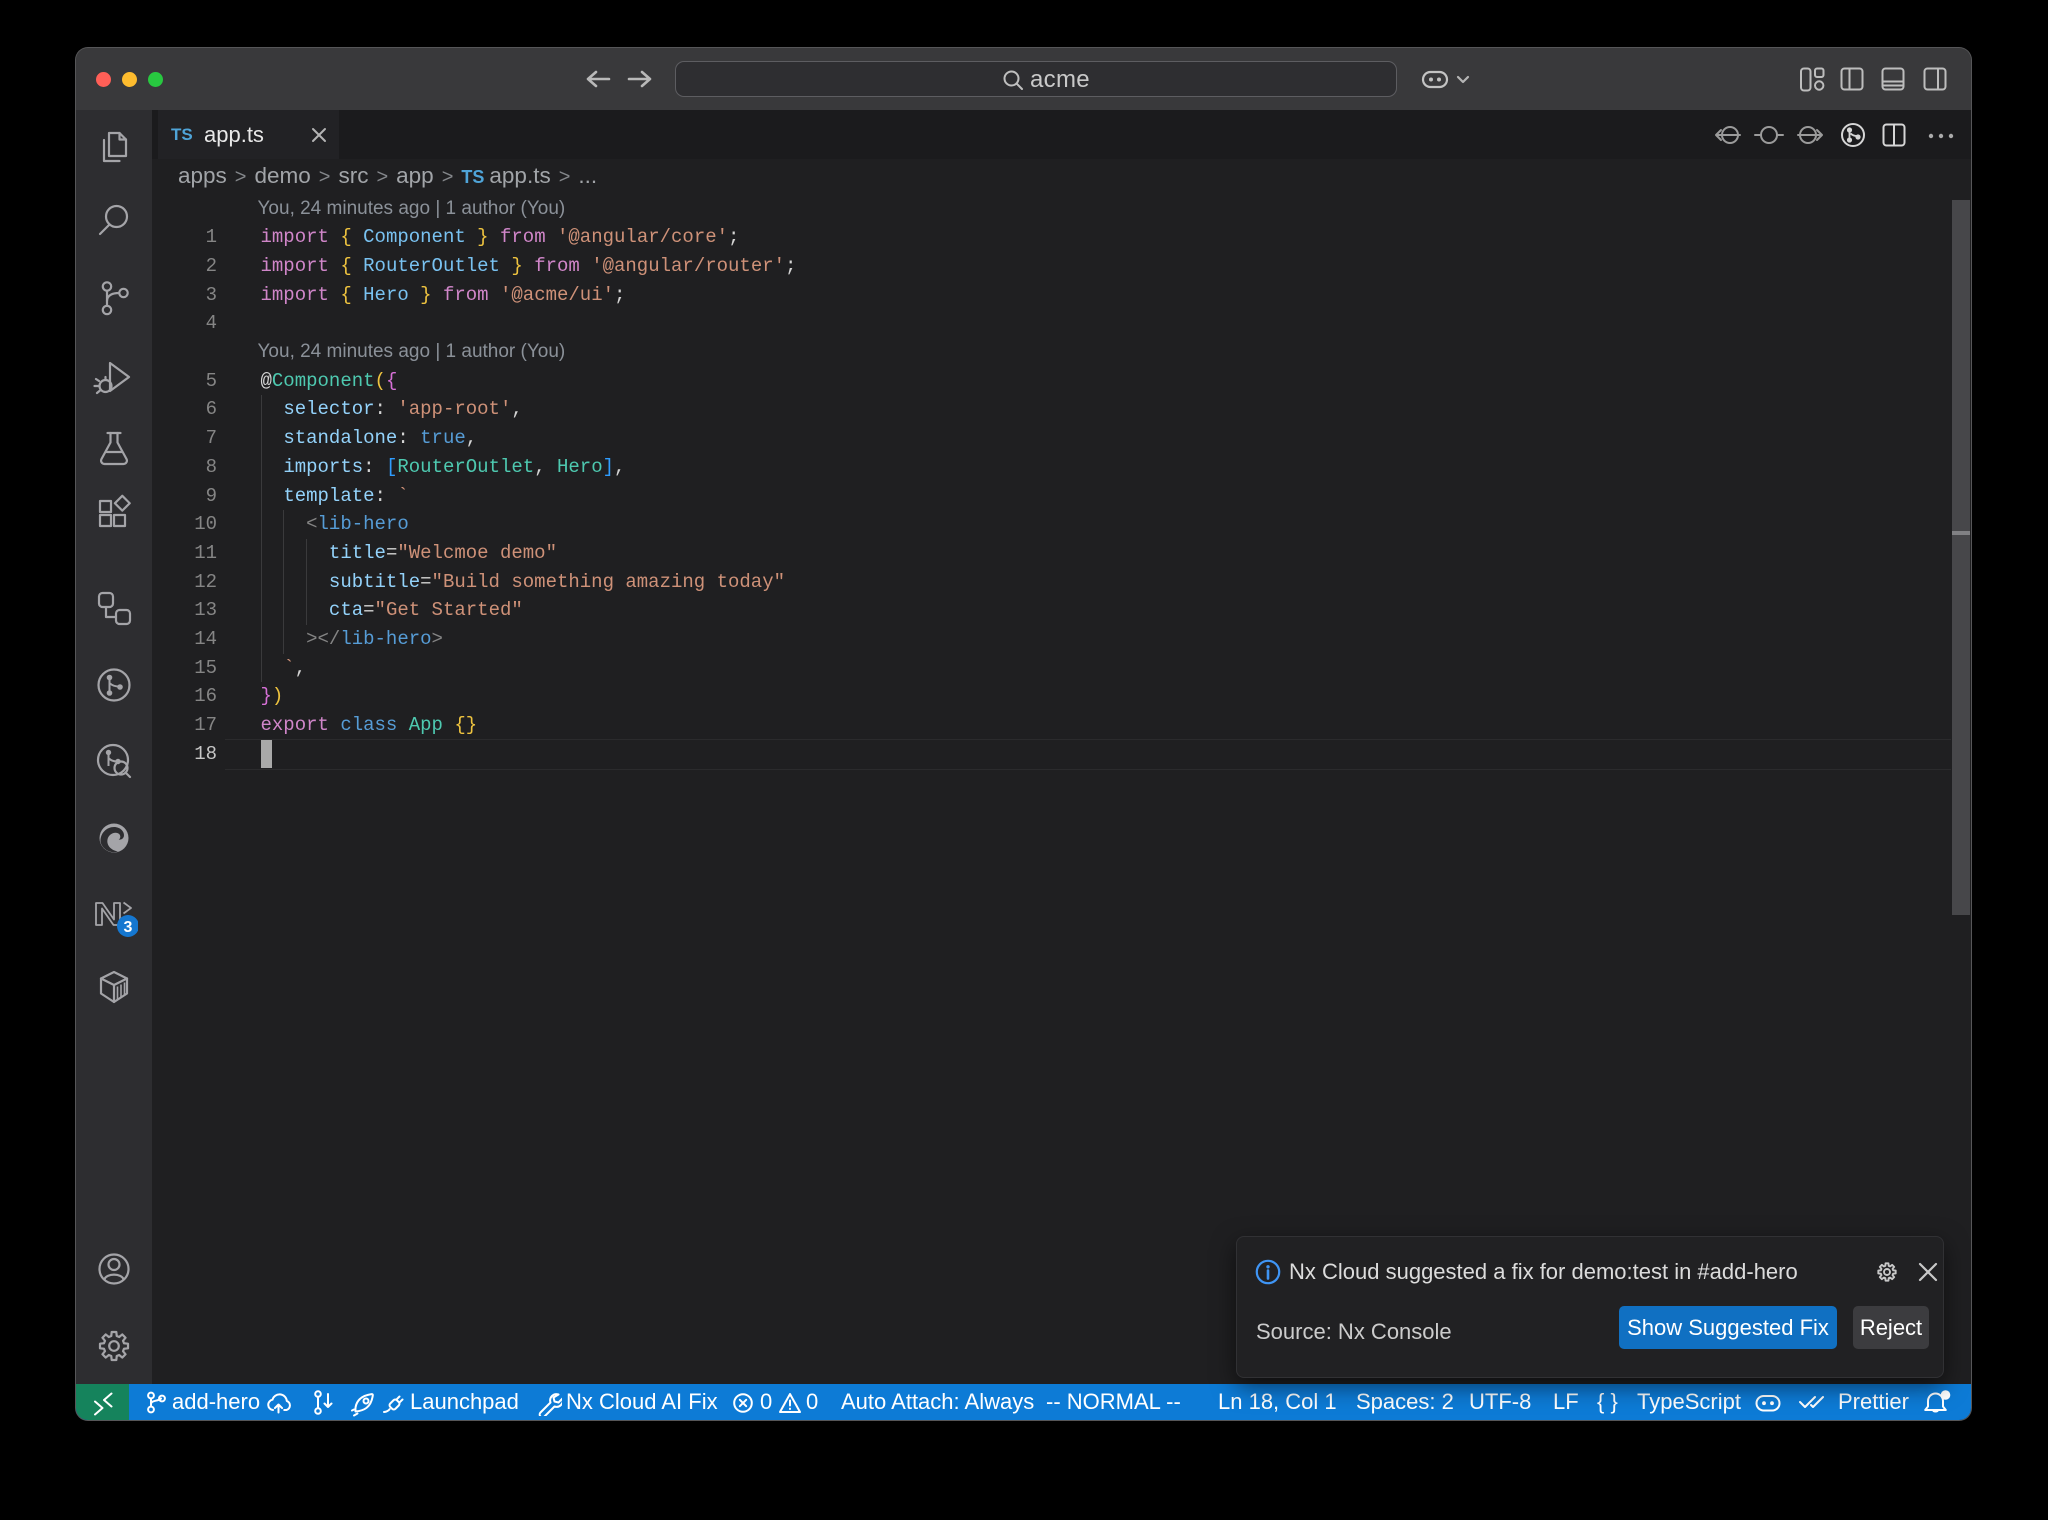 The width and height of the screenshot is (2048, 1520). I want to click on svg-text: 3, so click(128, 927).